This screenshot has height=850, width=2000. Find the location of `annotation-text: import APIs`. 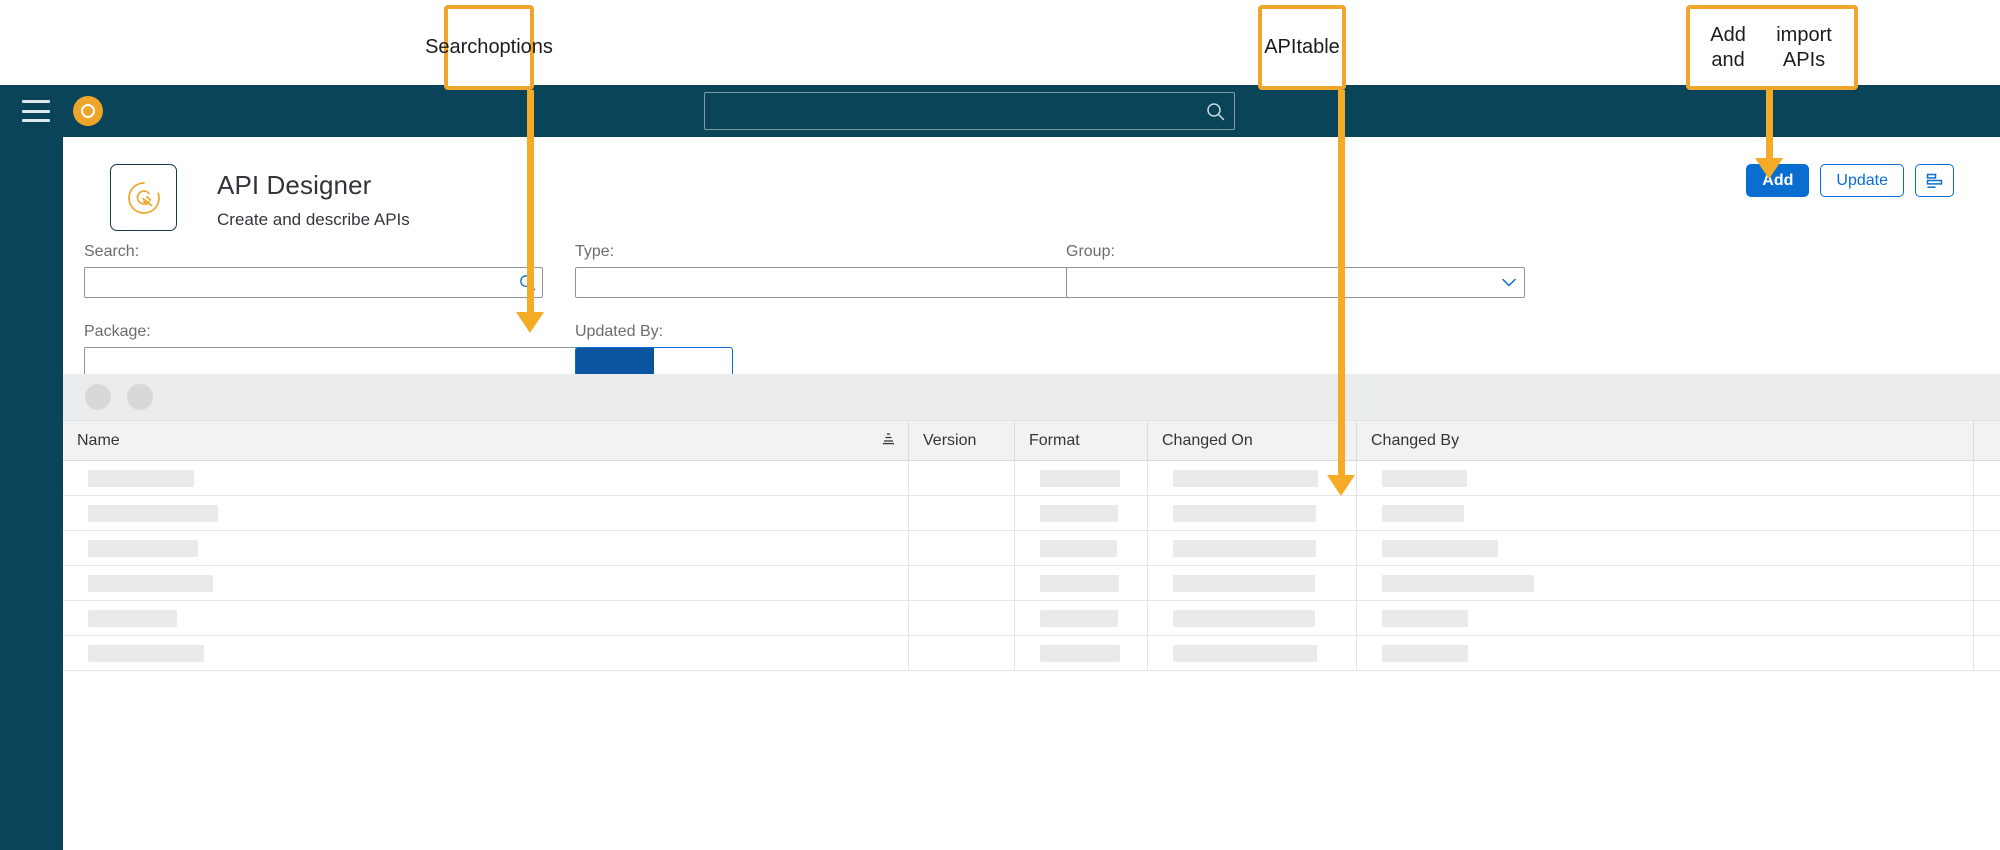

annotation-text: import APIs is located at coordinates (1804, 47).